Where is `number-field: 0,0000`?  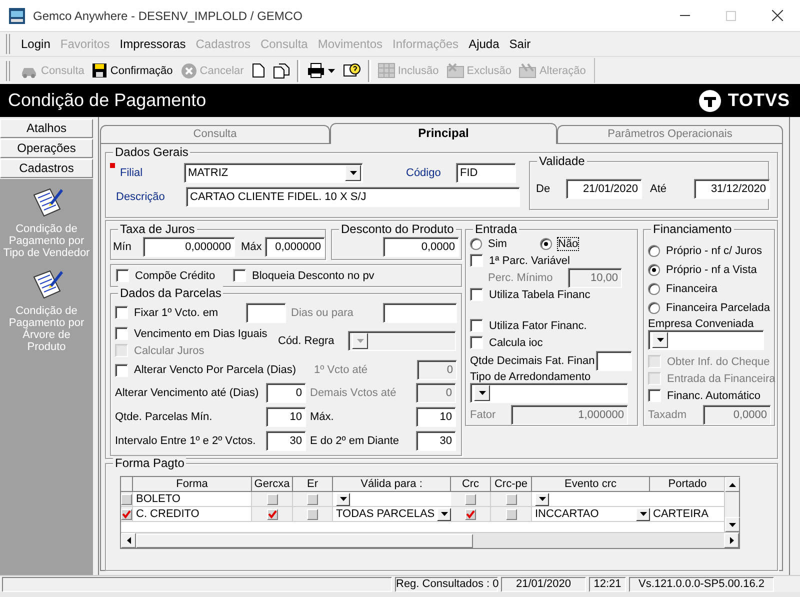 number-field: 0,0000 is located at coordinates (421, 246).